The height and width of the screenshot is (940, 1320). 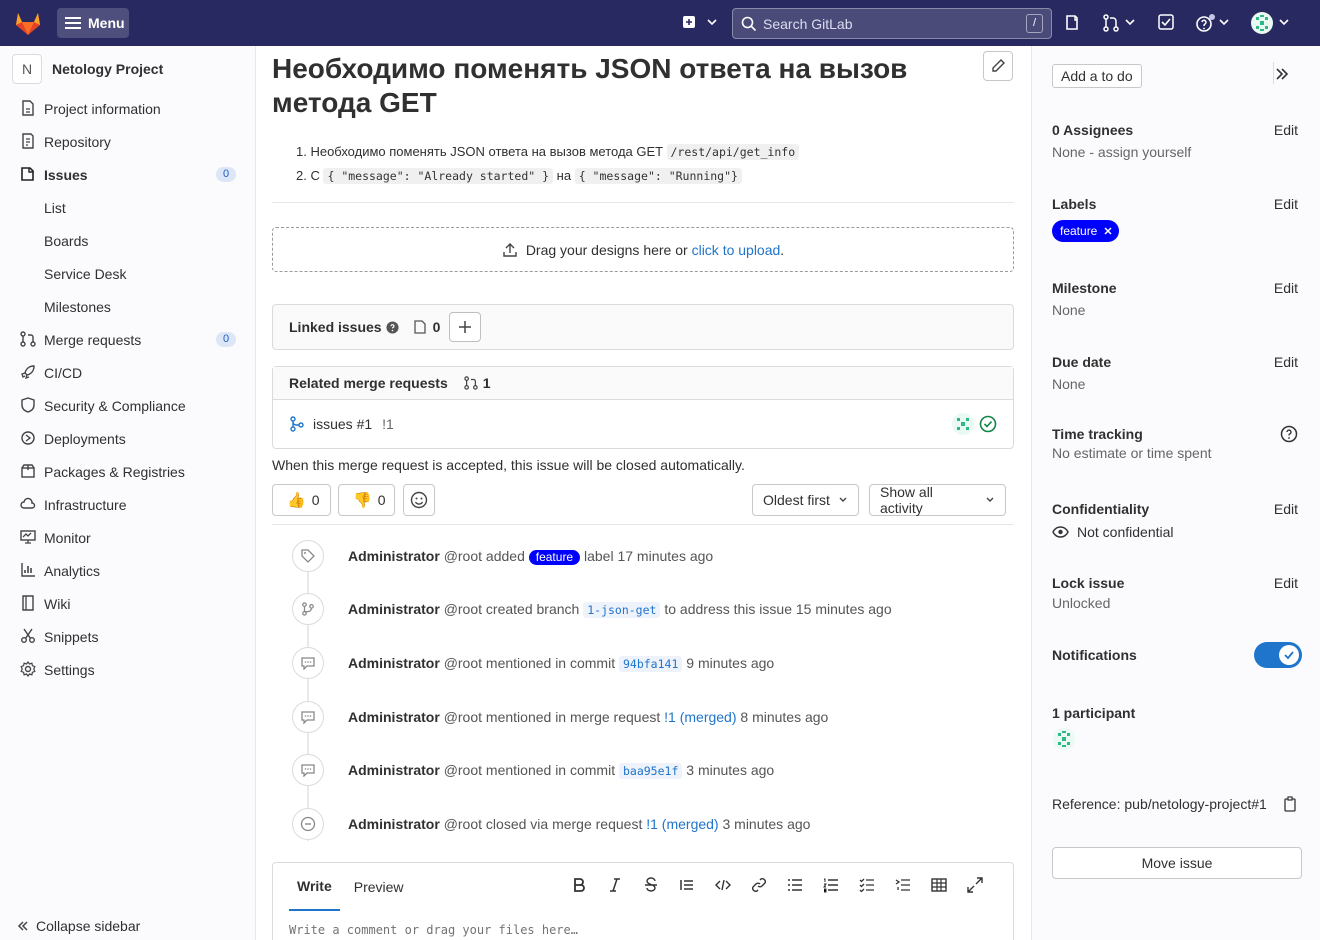 I want to click on sidebar-item-ci-cd: CI/CD, so click(x=128, y=372).